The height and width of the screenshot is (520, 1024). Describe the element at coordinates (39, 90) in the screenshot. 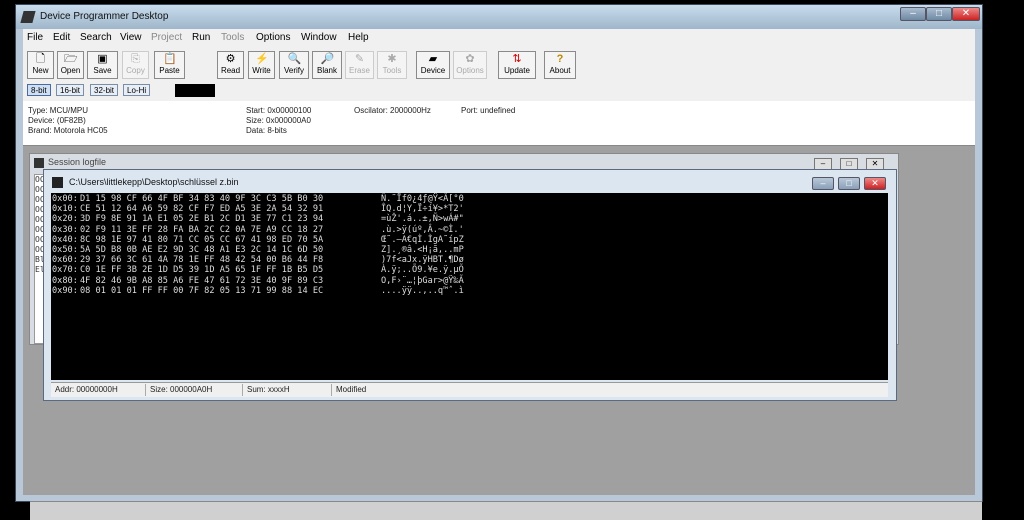

I see `bit-8-button: 8-bit` at that location.